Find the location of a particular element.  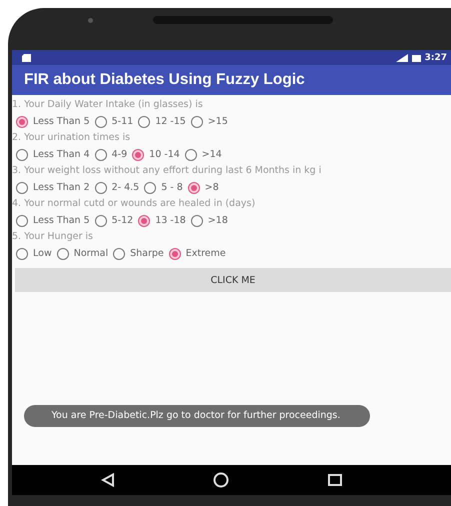

battery-icon is located at coordinates (416, 58).